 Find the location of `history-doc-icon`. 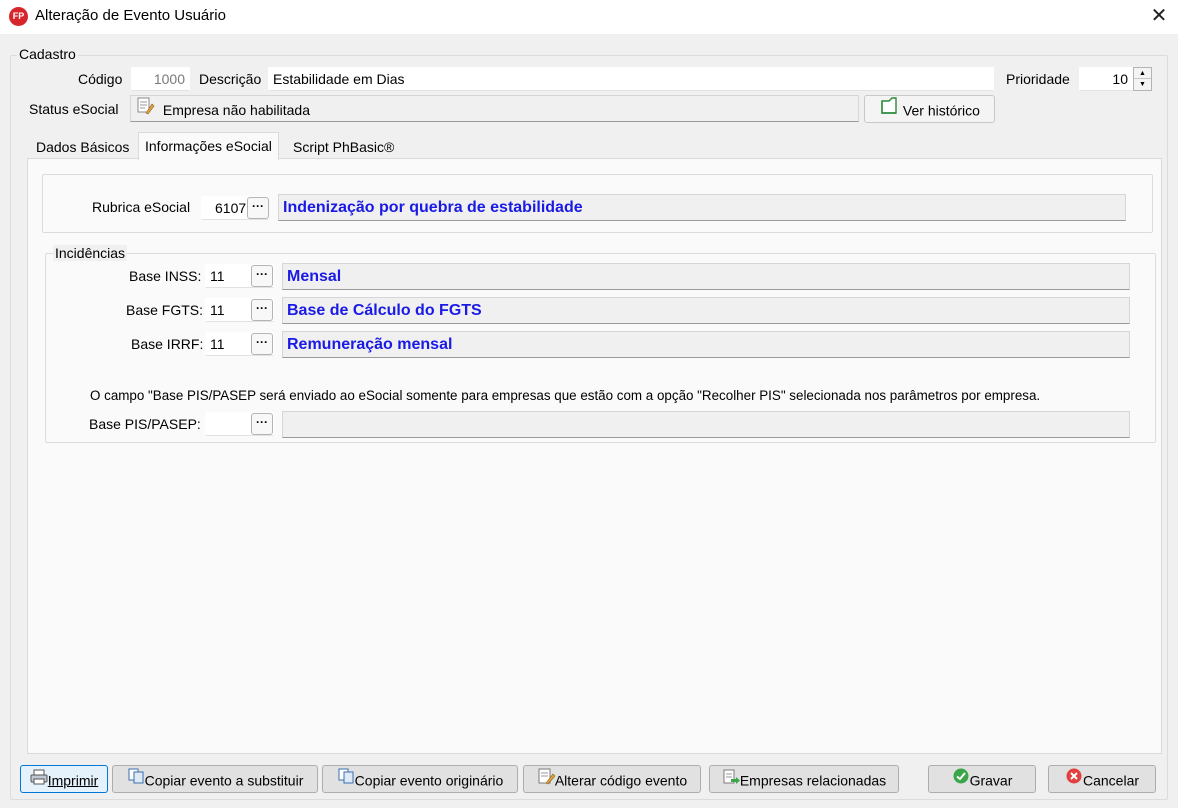

history-doc-icon is located at coordinates (889, 110).